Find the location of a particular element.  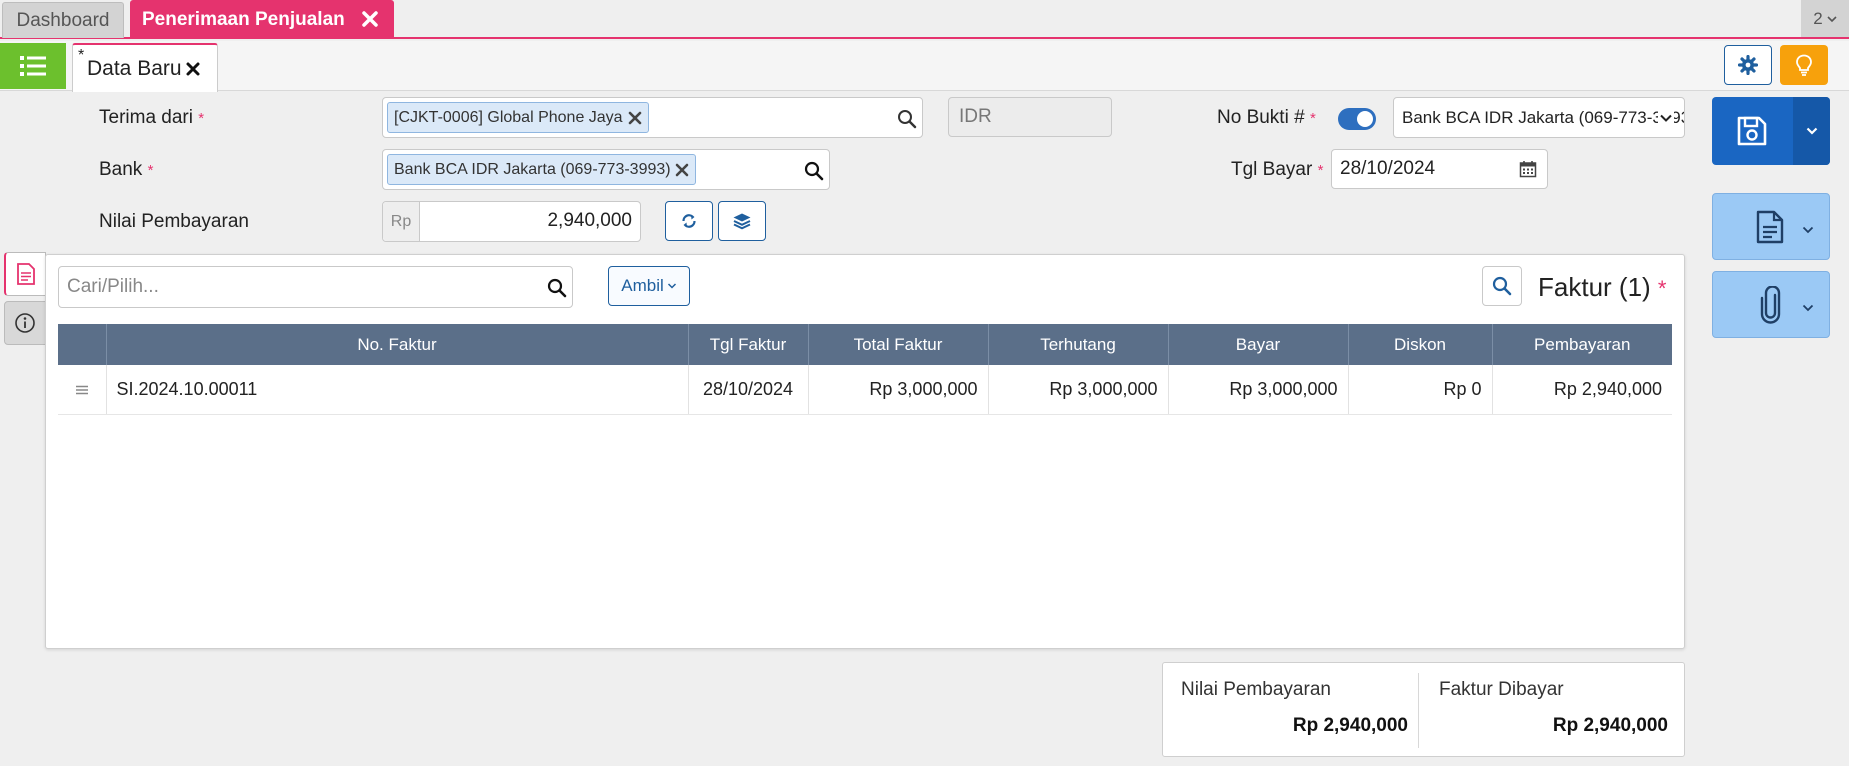

tgl-bayar-field: 28/10/2024 is located at coordinates (1439, 169).